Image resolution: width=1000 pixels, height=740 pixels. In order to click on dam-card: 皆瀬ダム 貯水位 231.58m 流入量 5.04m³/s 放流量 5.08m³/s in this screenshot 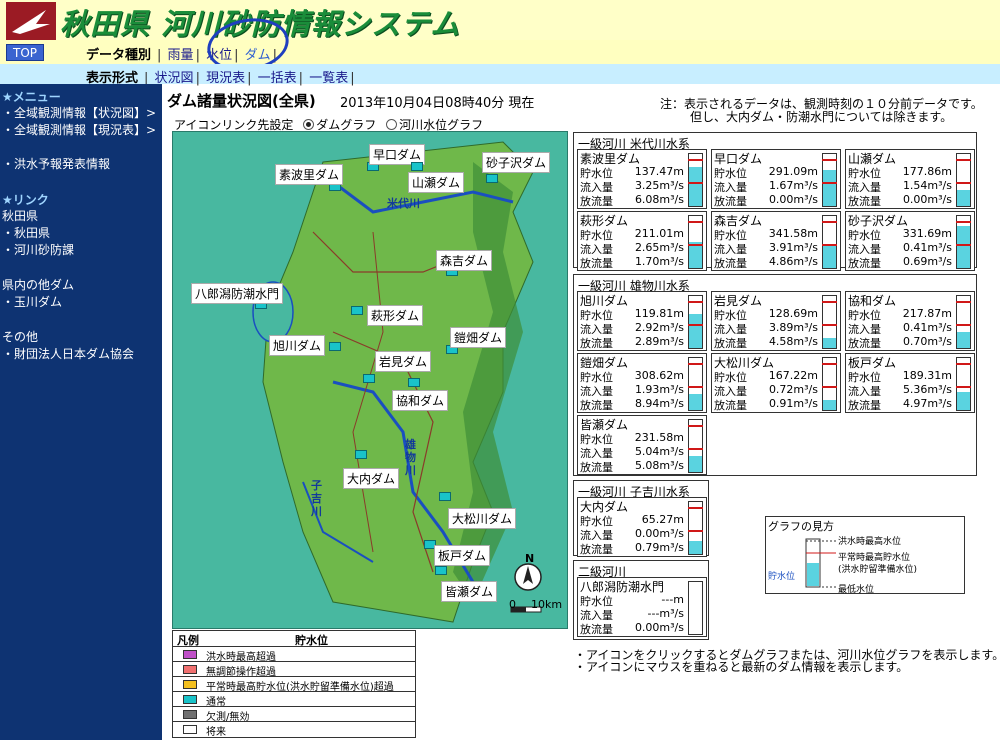, I will do `click(642, 445)`.